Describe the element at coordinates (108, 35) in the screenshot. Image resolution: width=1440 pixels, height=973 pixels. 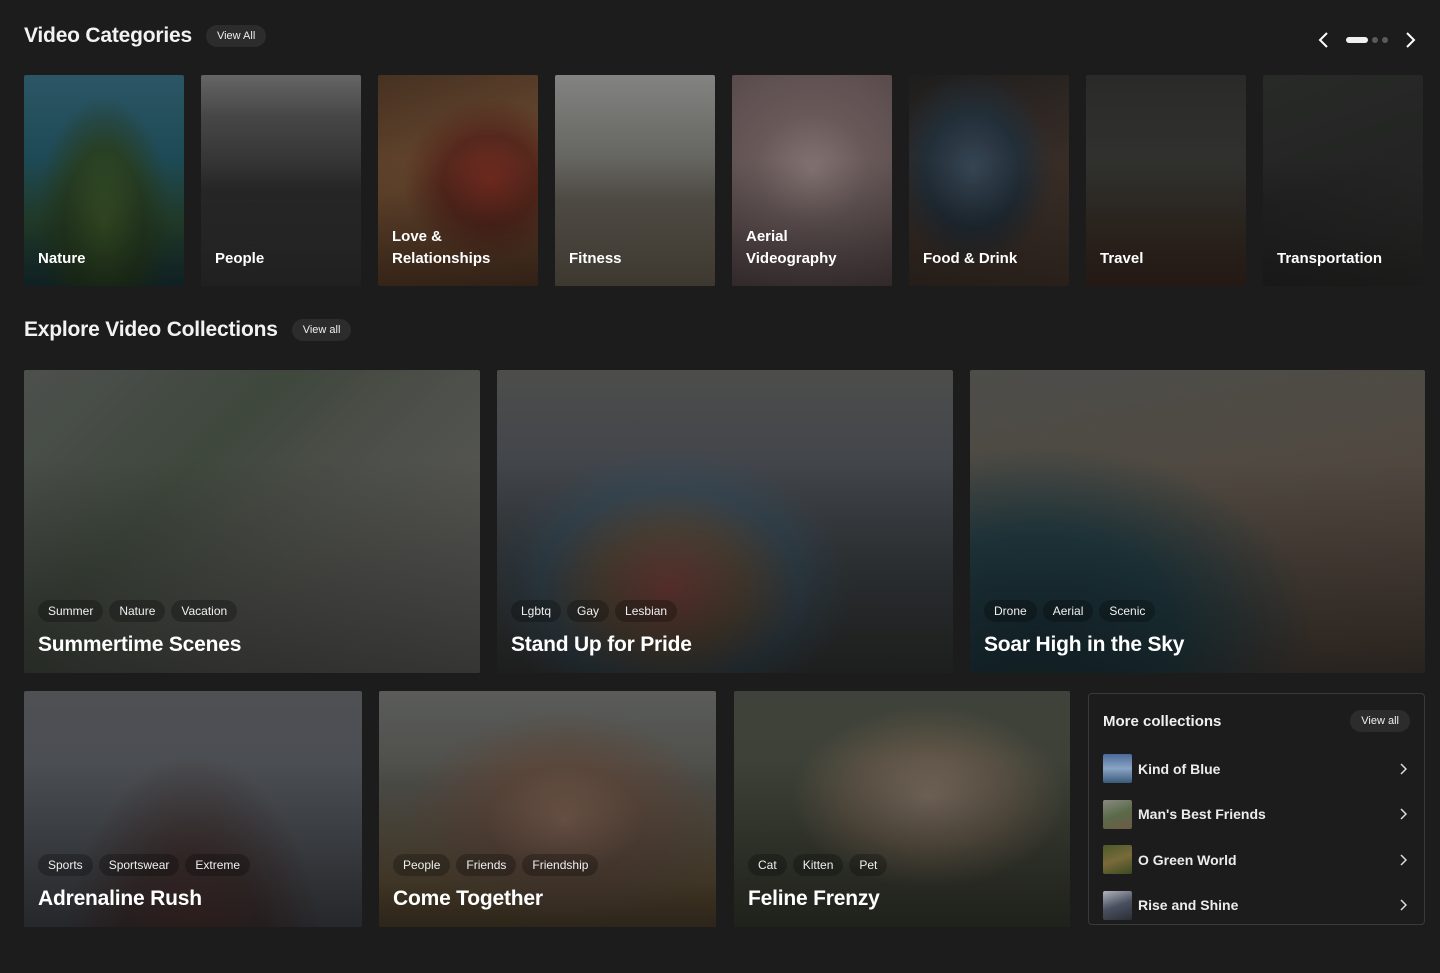
I see `categories-title: Video Categories` at that location.